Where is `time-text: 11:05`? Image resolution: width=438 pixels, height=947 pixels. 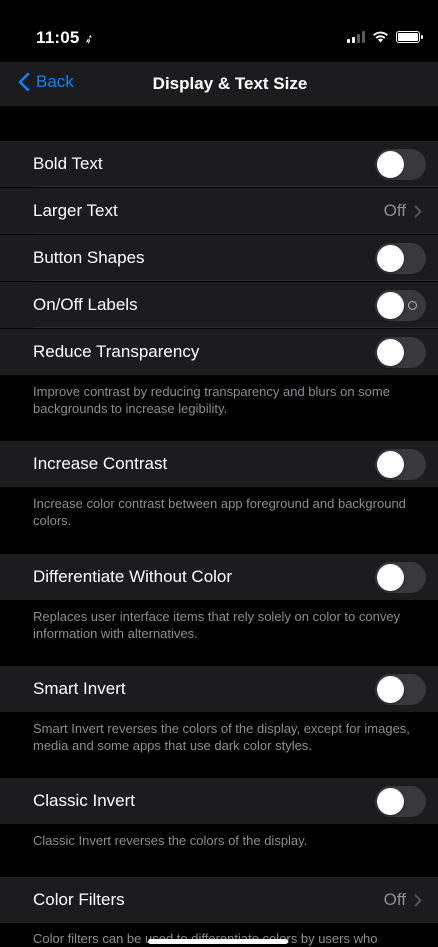
time-text: 11:05 is located at coordinates (58, 37).